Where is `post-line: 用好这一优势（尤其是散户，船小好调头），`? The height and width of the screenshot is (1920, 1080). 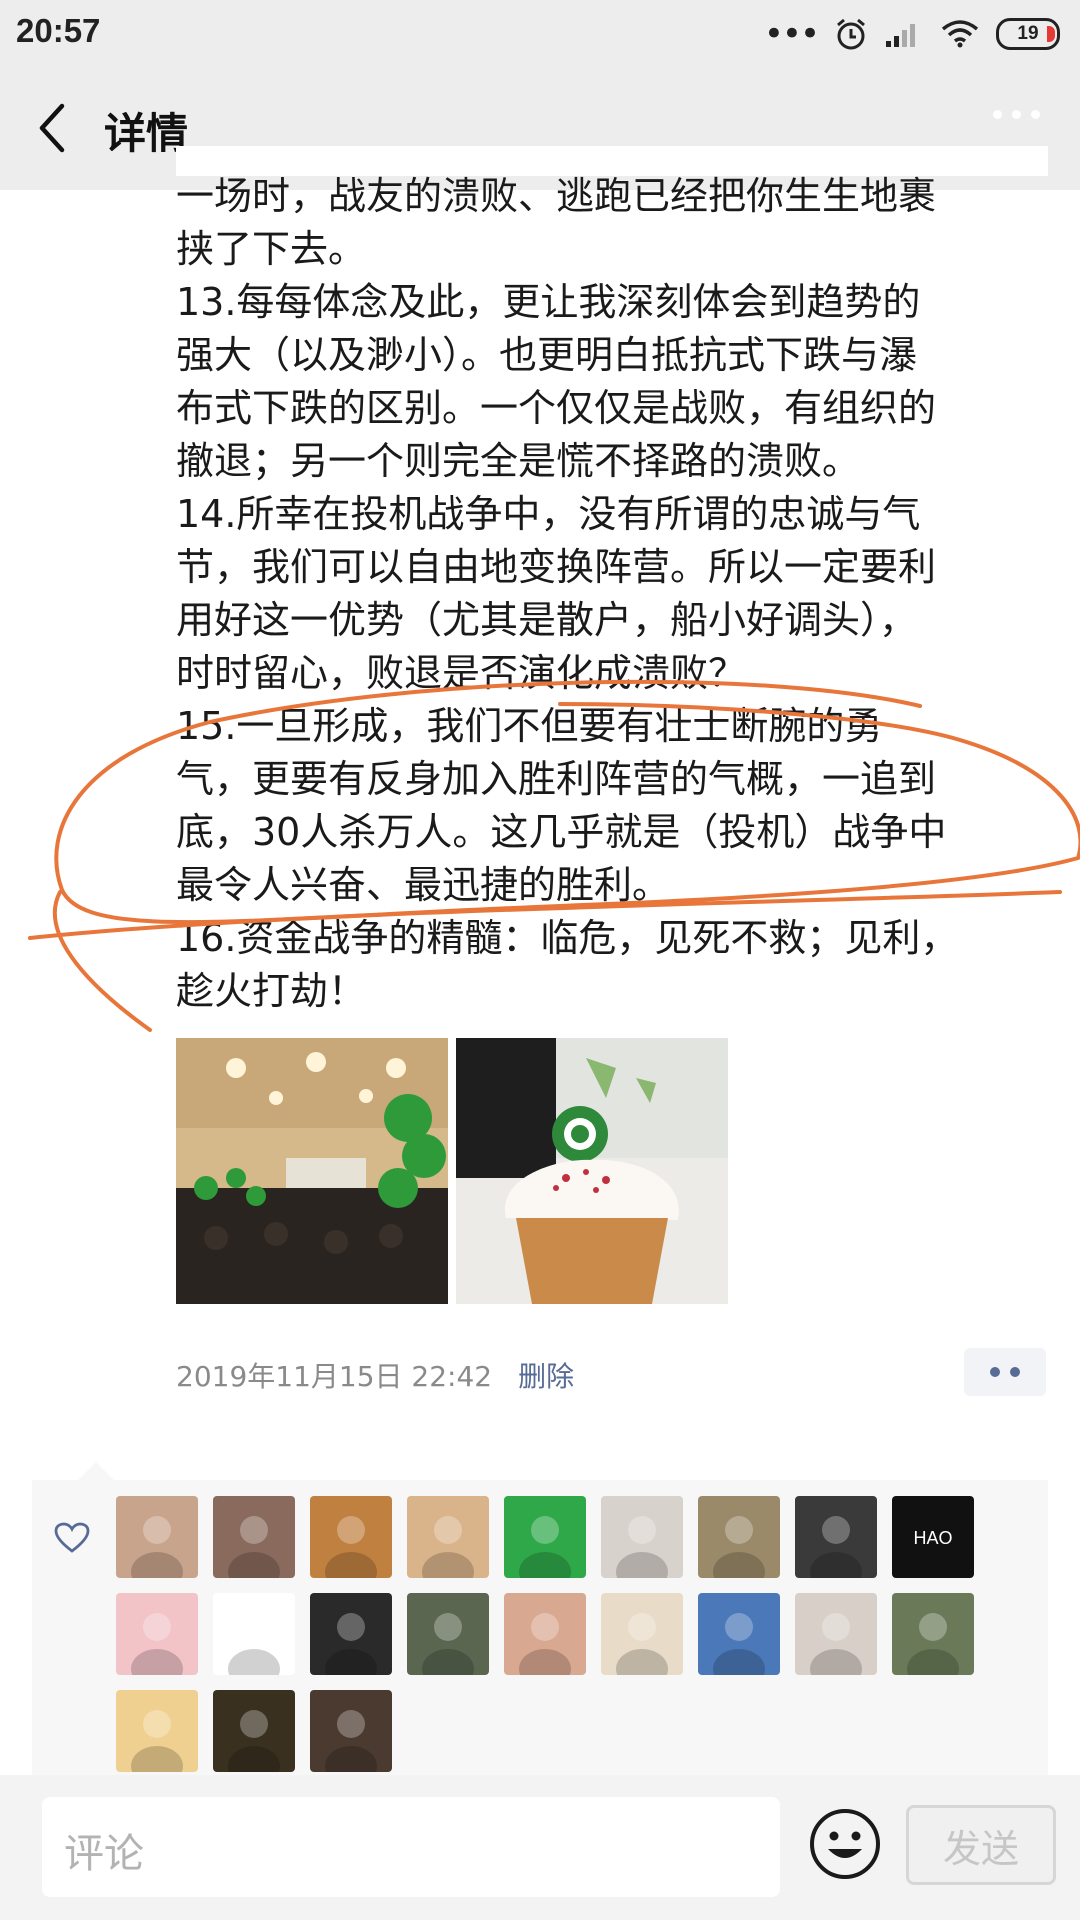
post-line: 用好这一优势（尤其是散户，船小好调头）， is located at coordinates (547, 620).